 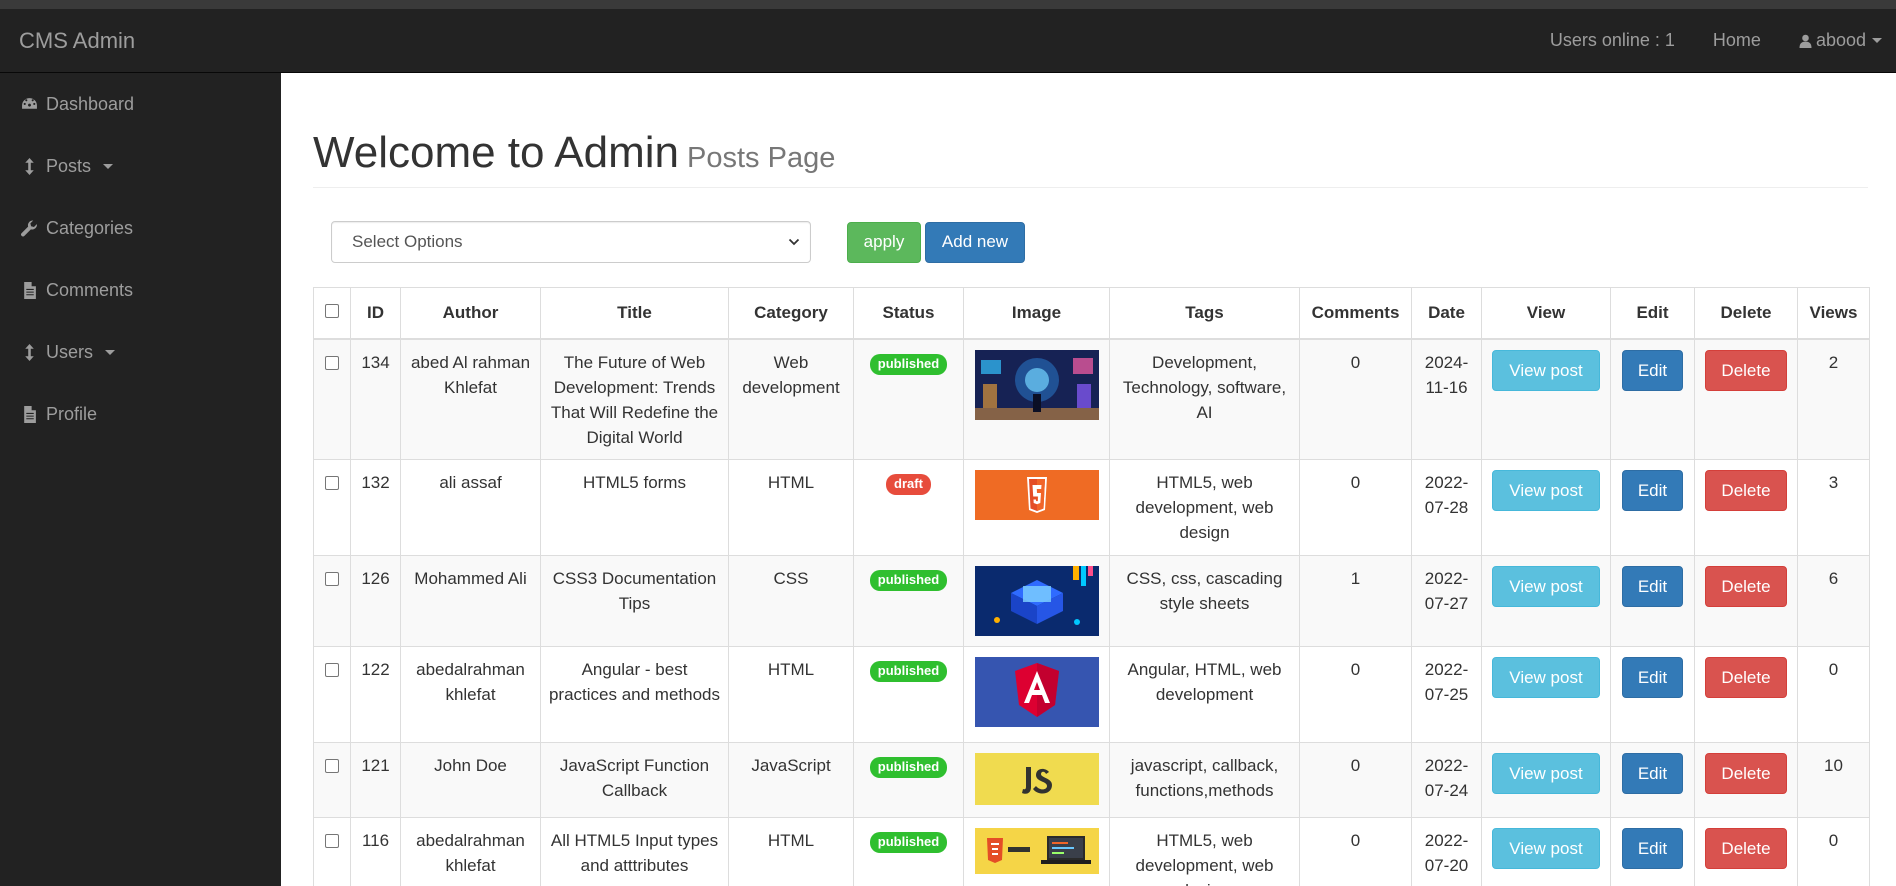 I want to click on cell-author: ali assaf, so click(x=470, y=507).